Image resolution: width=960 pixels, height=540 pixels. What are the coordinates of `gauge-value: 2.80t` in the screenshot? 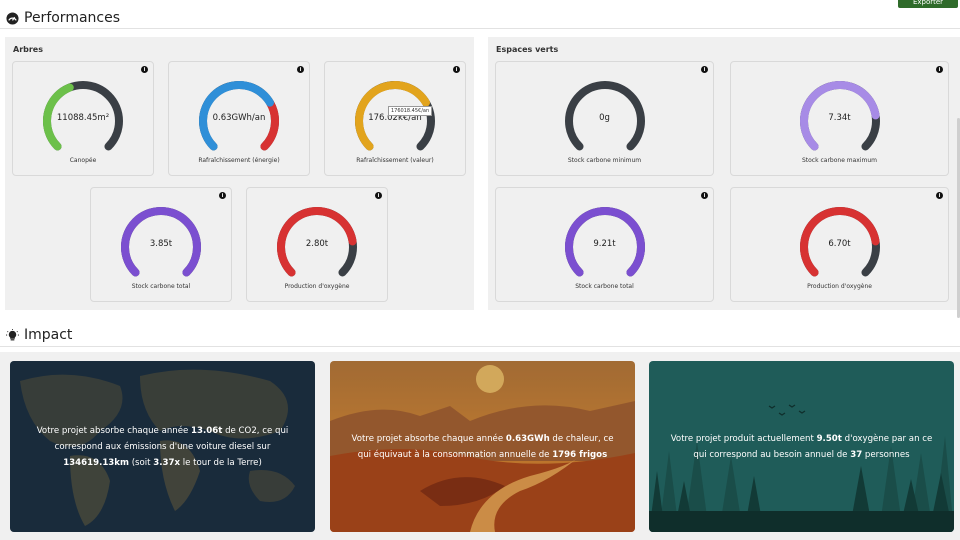 It's located at (317, 244).